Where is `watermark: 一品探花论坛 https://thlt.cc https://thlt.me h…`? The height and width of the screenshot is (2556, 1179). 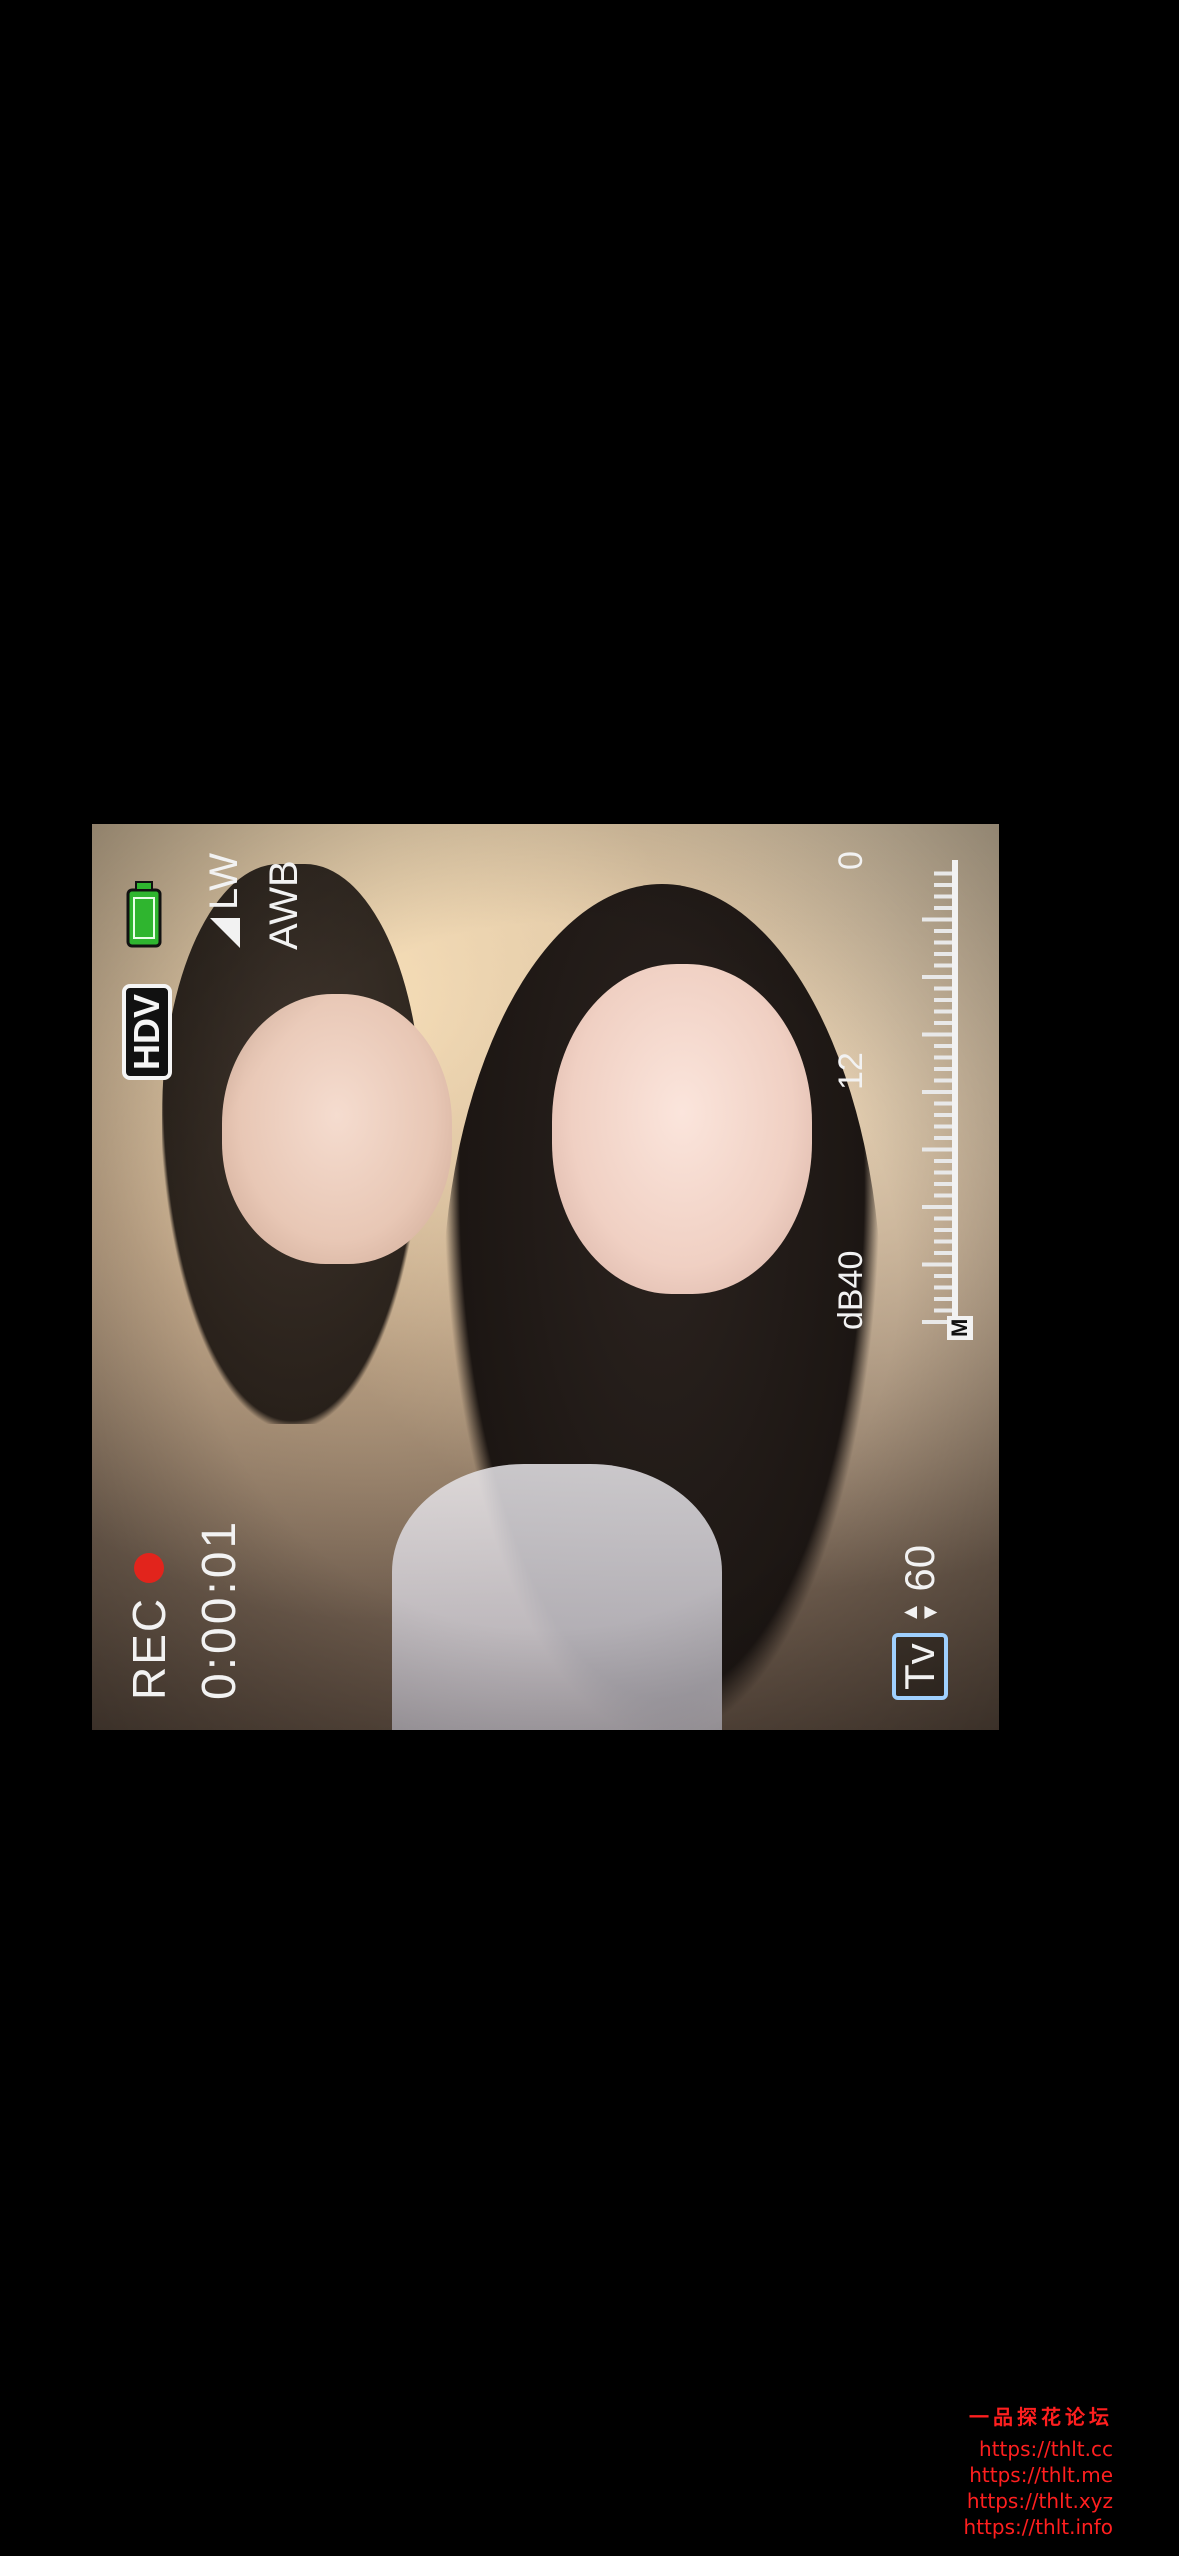
watermark: 一品探花论坛 https://thlt.cc https://thlt.me h… is located at coordinates (1038, 2472).